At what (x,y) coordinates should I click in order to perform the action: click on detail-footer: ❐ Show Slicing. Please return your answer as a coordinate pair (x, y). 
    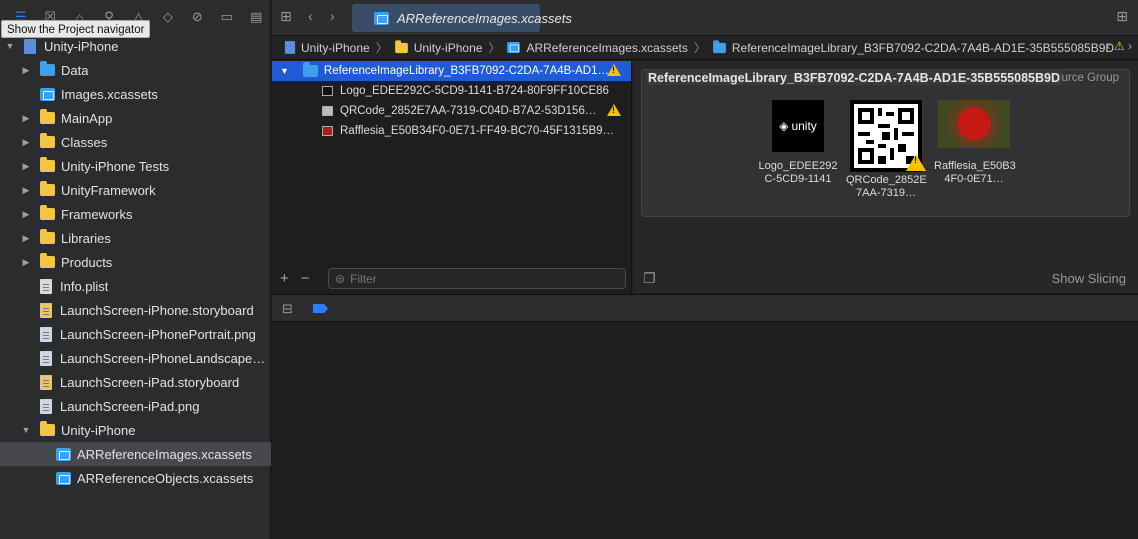
    Looking at the image, I should click on (885, 278).